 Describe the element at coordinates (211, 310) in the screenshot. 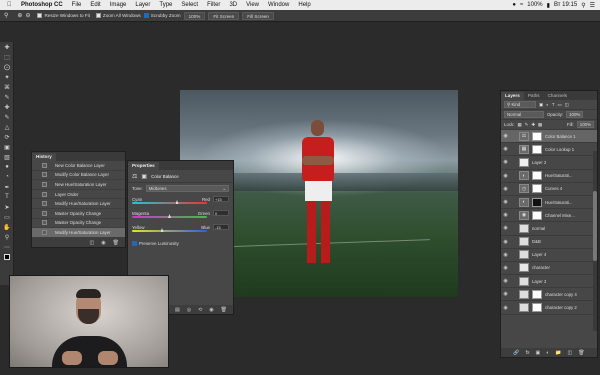

I see `visibility-icon: ◉` at that location.